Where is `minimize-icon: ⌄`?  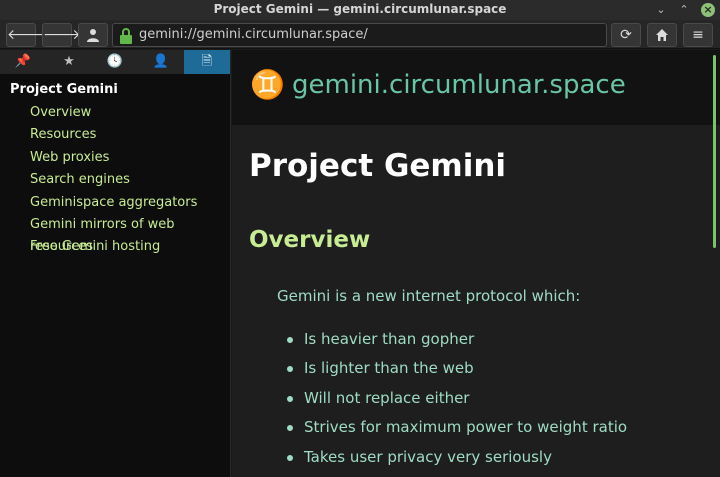 minimize-icon: ⌄ is located at coordinates (661, 10).